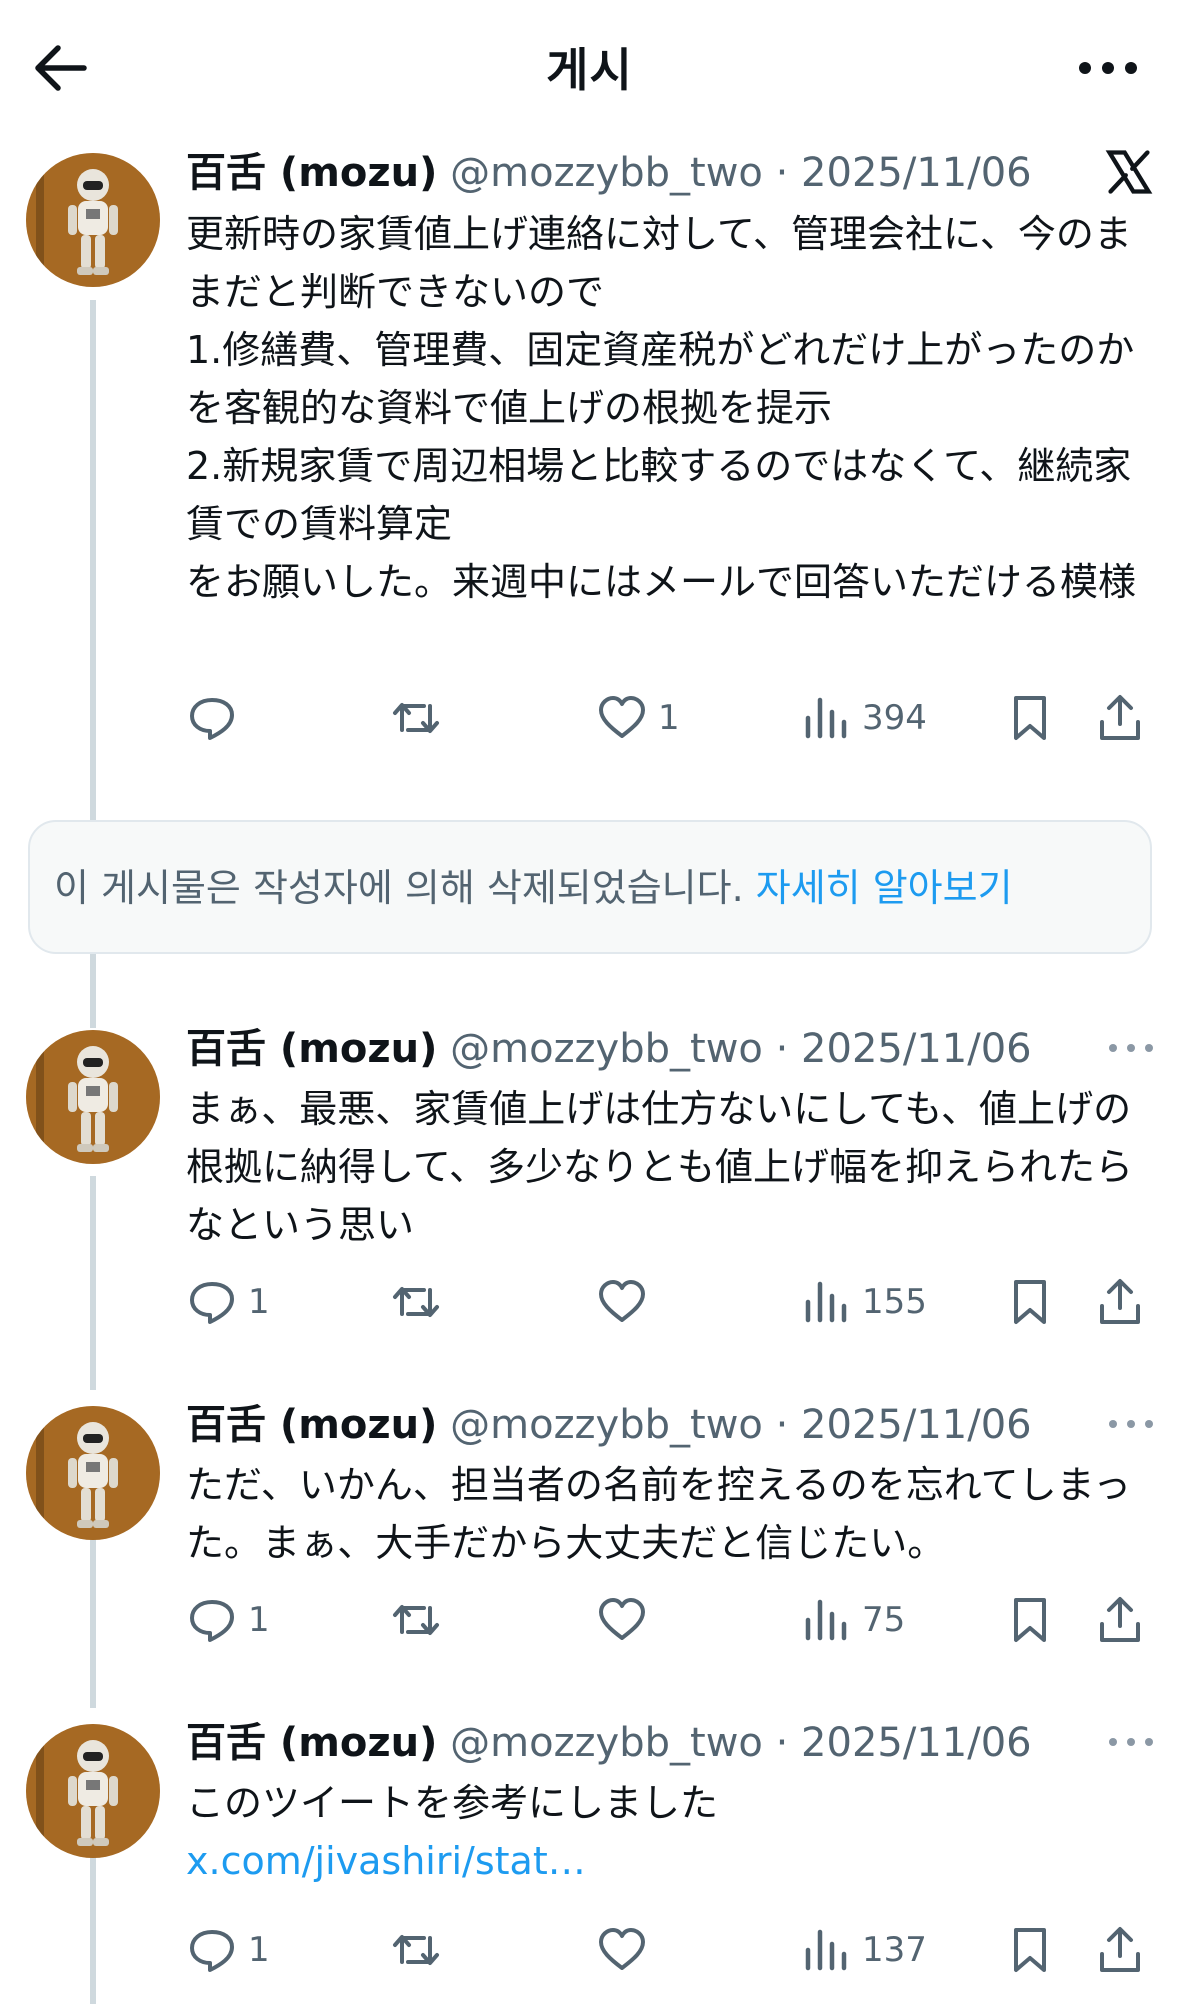 The height and width of the screenshot is (2004, 1179). I want to click on reply-button, so click(217, 718).